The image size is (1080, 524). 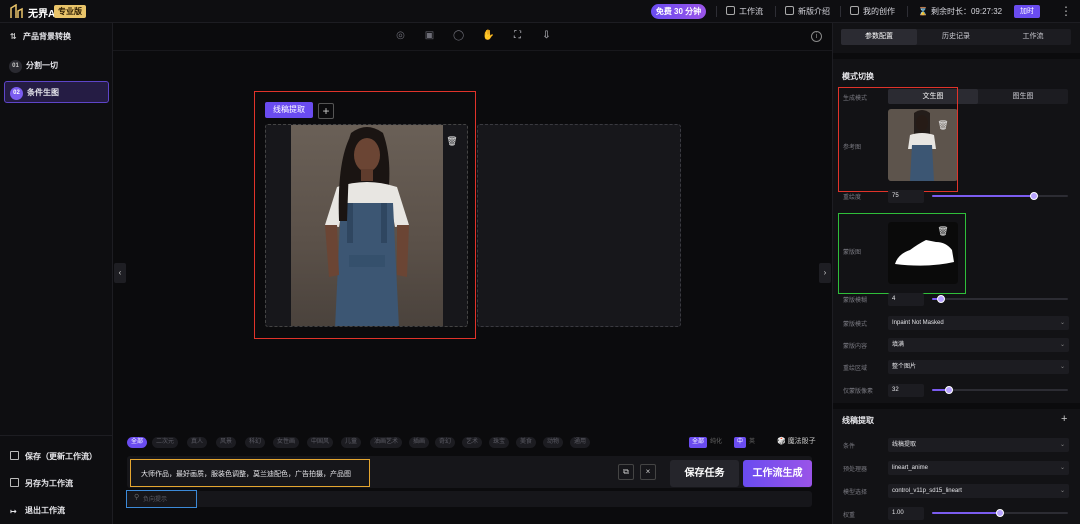 I want to click on tag-all: 全部, so click(x=137, y=442).